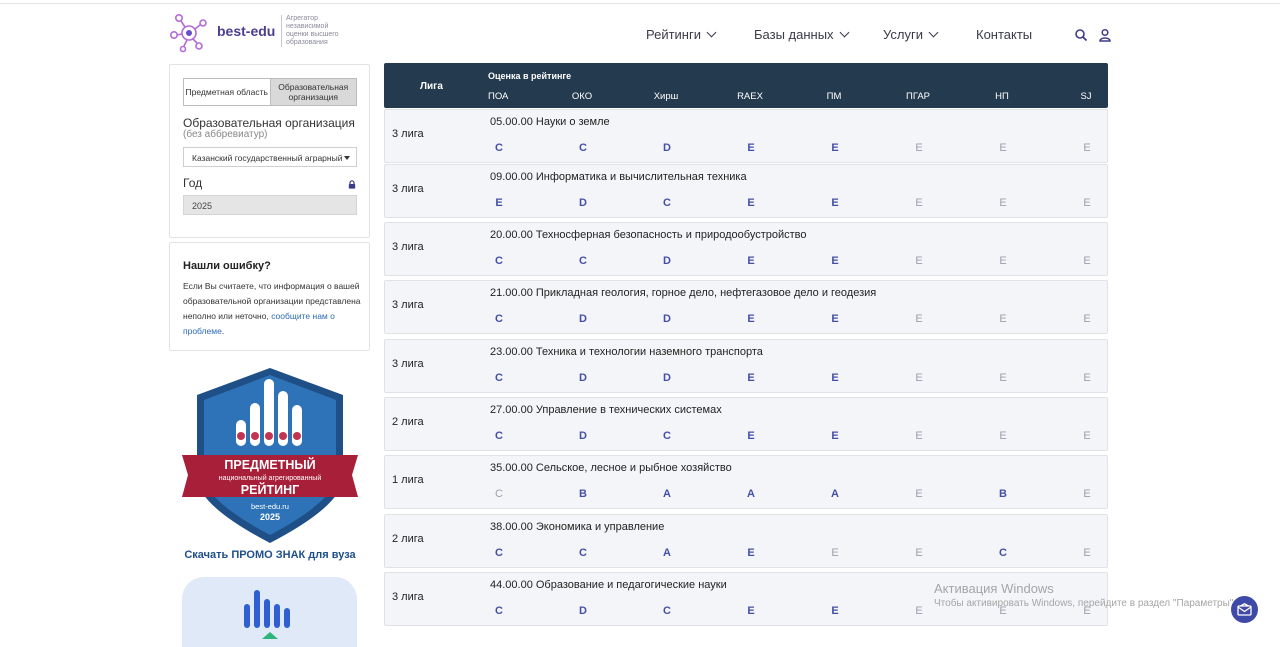 The height and width of the screenshot is (647, 1280). I want to click on top-border, so click(640, 2).